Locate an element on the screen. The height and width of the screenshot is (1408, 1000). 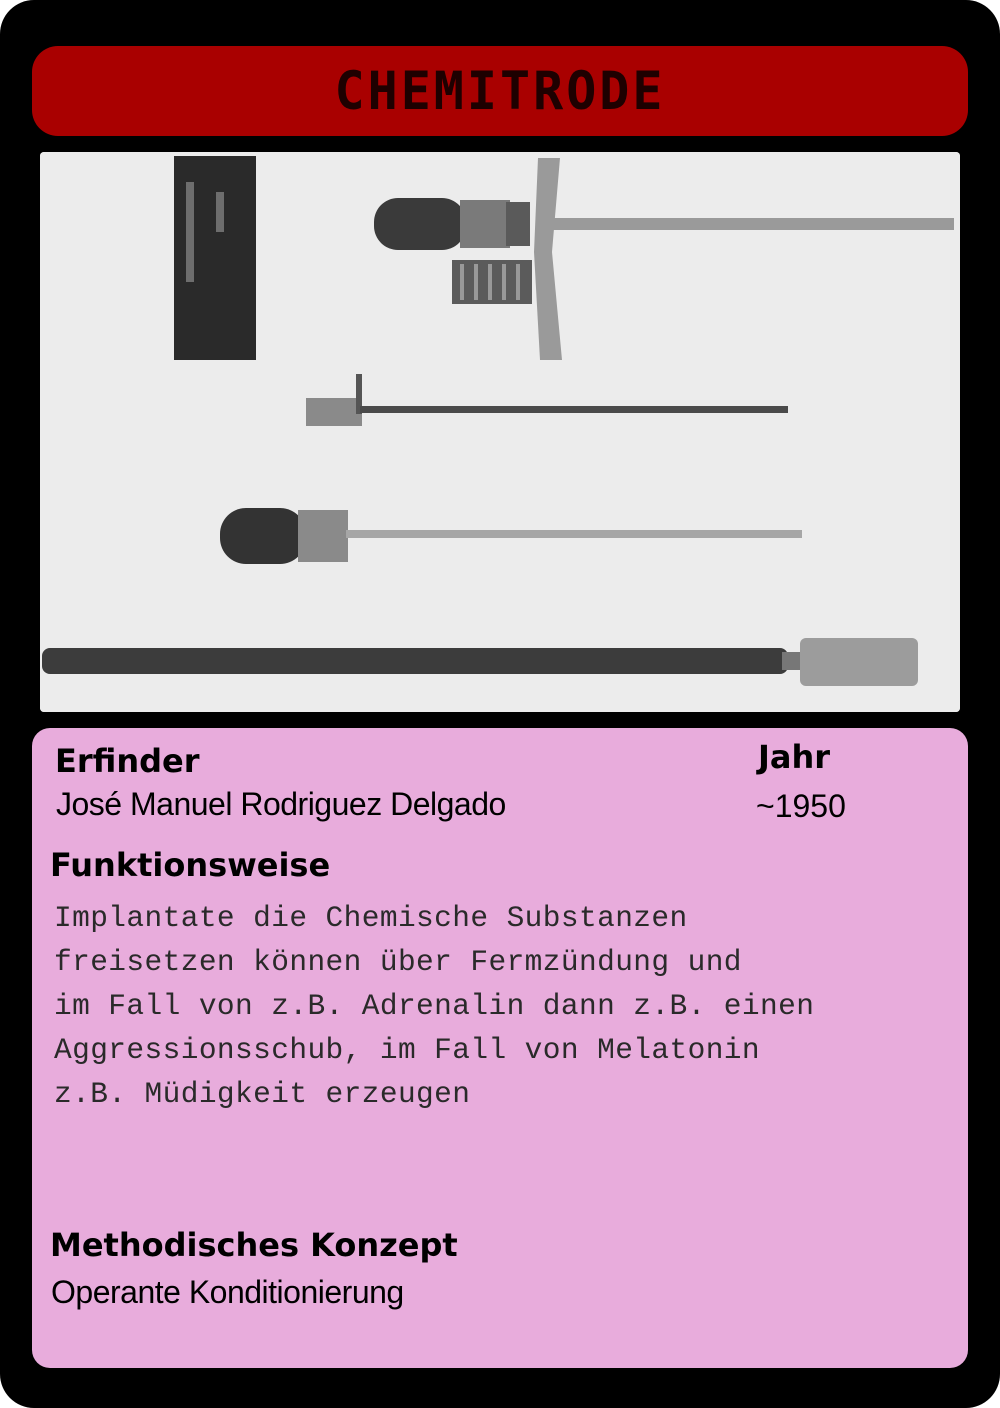
inventor-label: Erfinder is located at coordinates (127, 761).